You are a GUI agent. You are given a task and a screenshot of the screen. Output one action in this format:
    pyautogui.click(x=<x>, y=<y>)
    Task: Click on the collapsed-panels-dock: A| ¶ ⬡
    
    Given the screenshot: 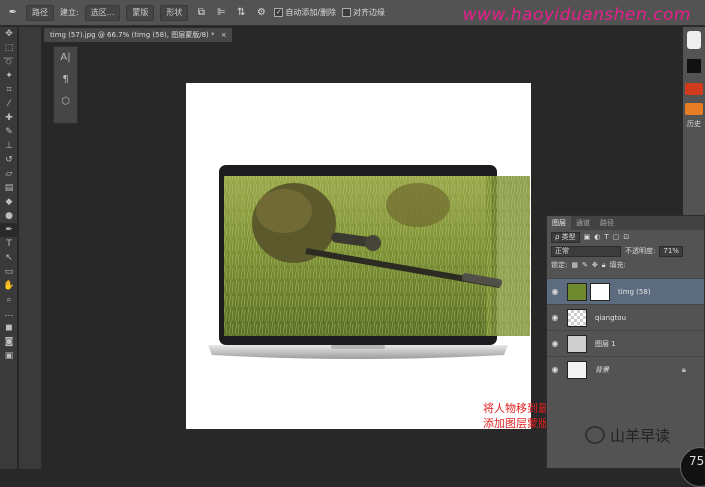 What is the action you would take?
    pyautogui.click(x=65, y=85)
    